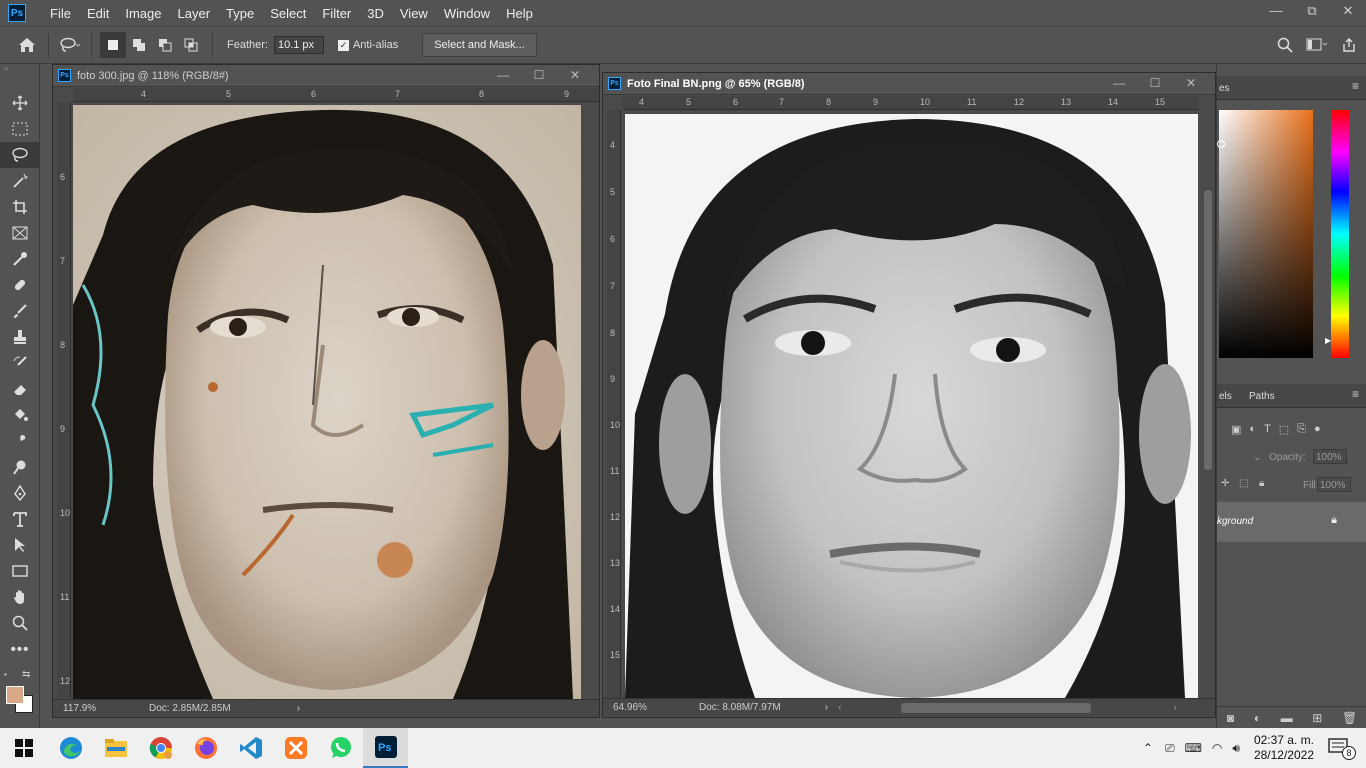  Describe the element at coordinates (648, 707) in the screenshot. I see `zoom-level: 64.96%` at that location.